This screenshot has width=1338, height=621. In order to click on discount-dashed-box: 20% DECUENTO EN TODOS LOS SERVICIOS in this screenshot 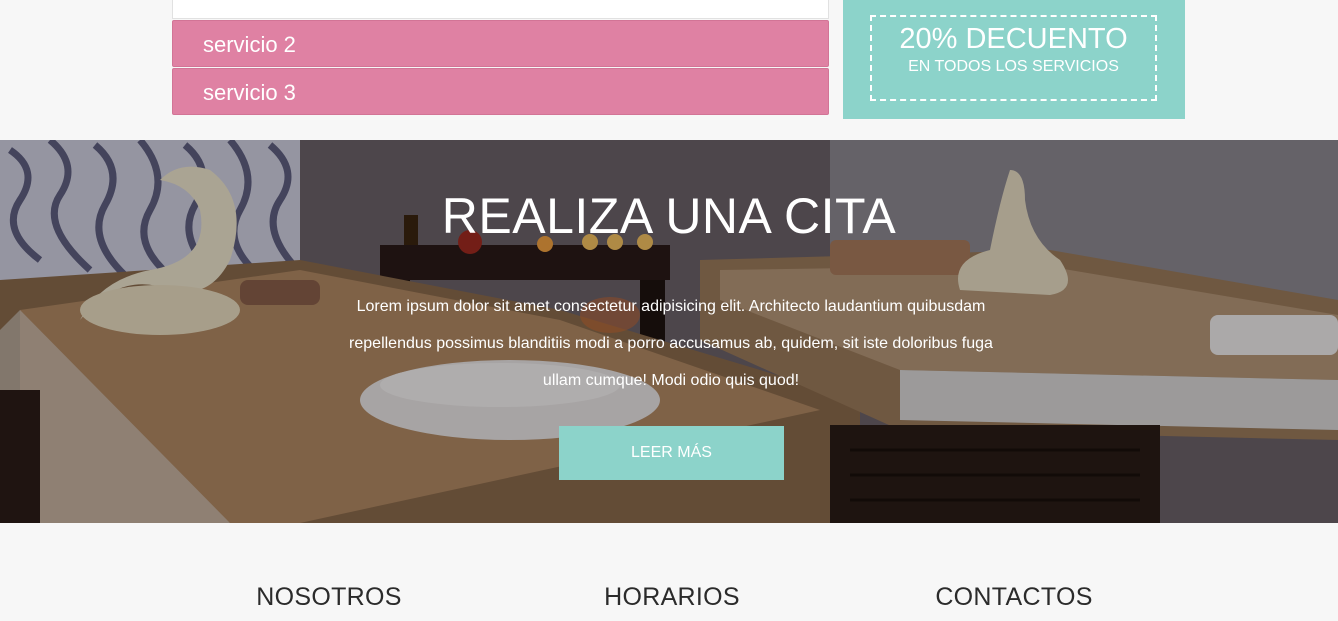, I will do `click(1013, 58)`.